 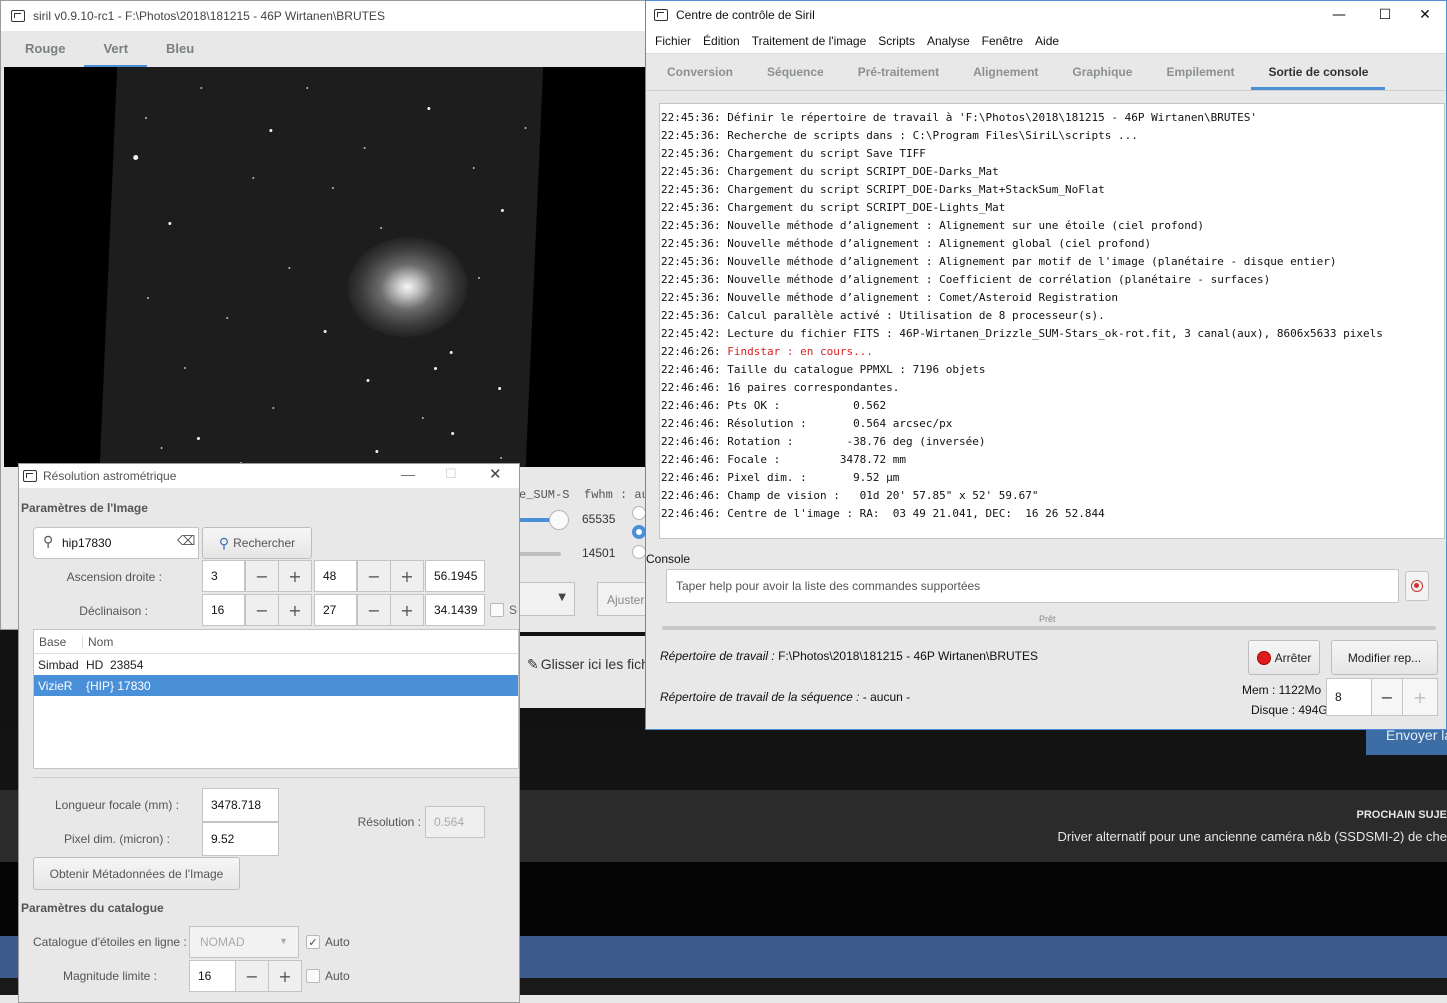 What do you see at coordinates (1318, 72) in the screenshot?
I see `tab-console-output: Sortie de console` at bounding box center [1318, 72].